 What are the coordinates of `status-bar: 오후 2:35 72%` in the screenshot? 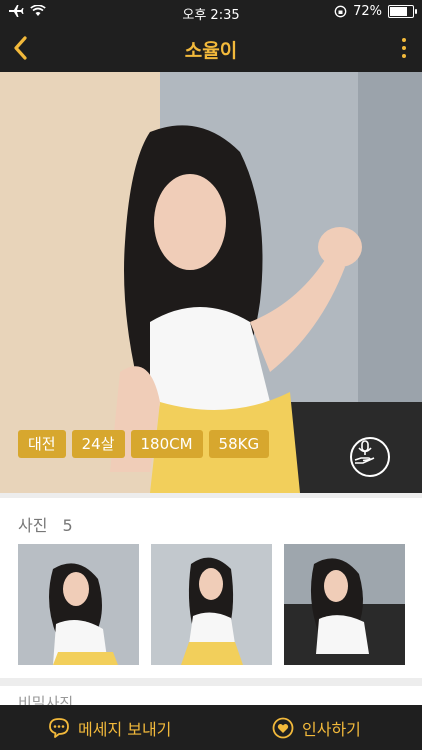 It's located at (211, 12).